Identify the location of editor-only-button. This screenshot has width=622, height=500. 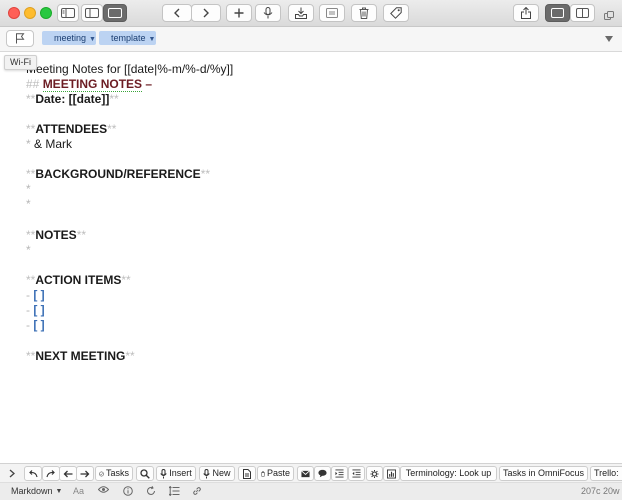
(115, 13).